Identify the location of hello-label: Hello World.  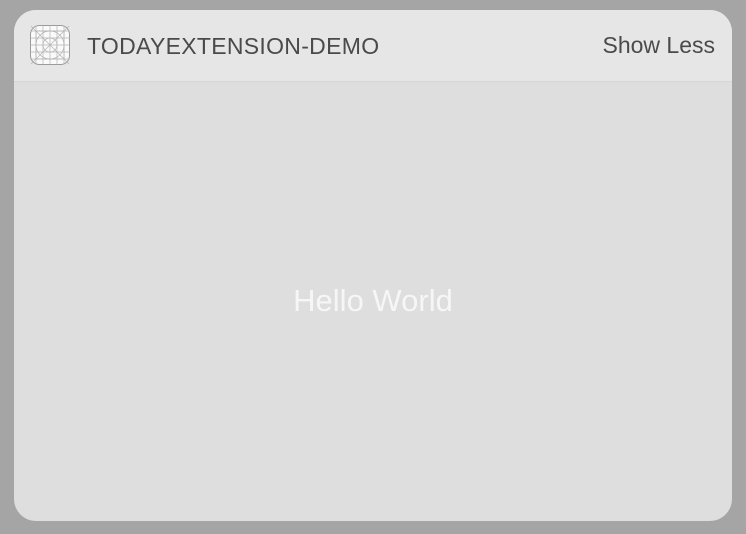
(373, 300).